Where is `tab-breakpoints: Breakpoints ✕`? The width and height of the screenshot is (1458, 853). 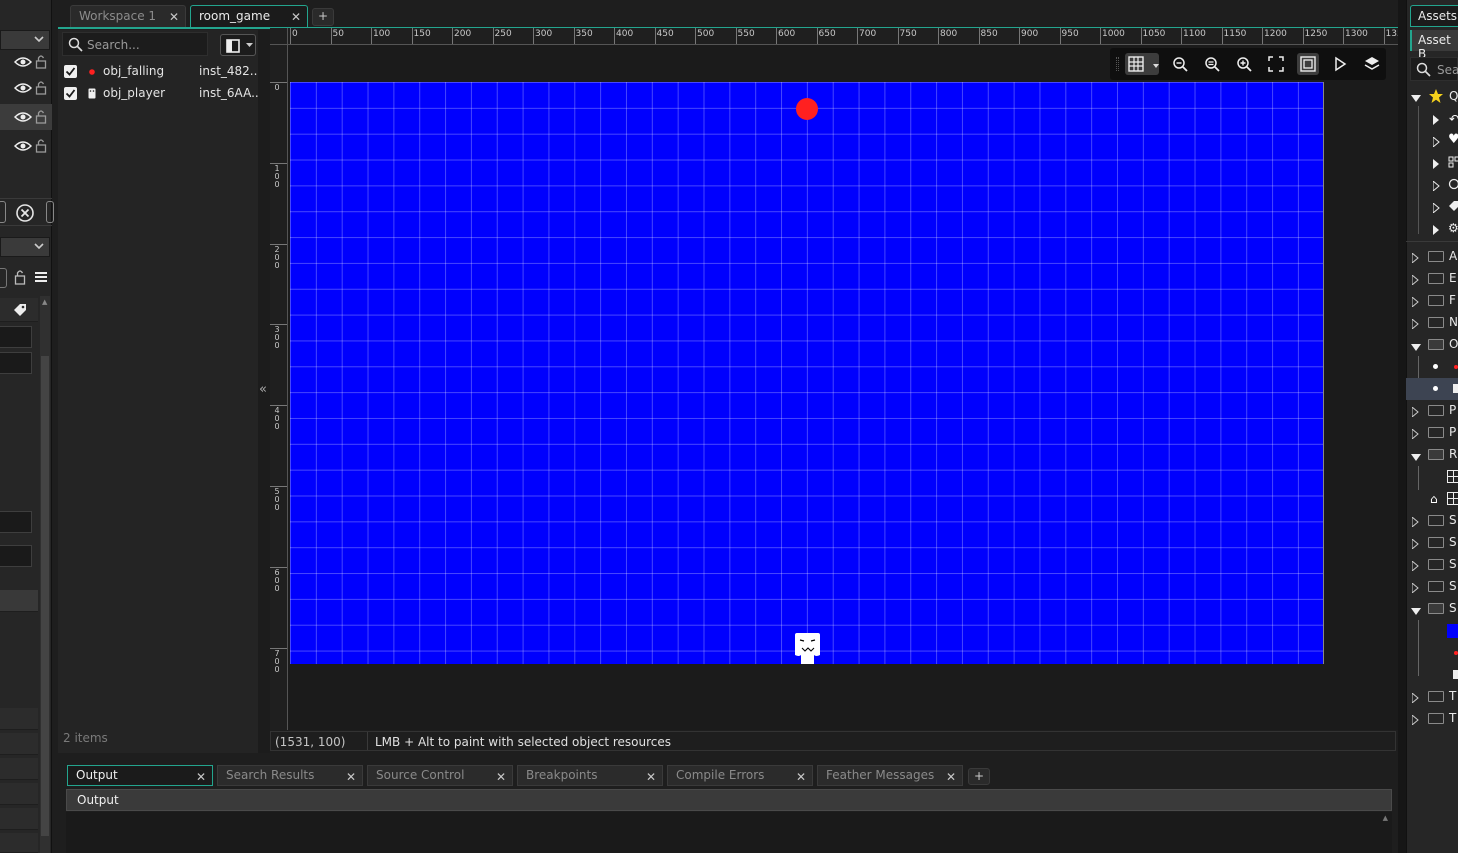
tab-breakpoints: Breakpoints ✕ is located at coordinates (590, 775).